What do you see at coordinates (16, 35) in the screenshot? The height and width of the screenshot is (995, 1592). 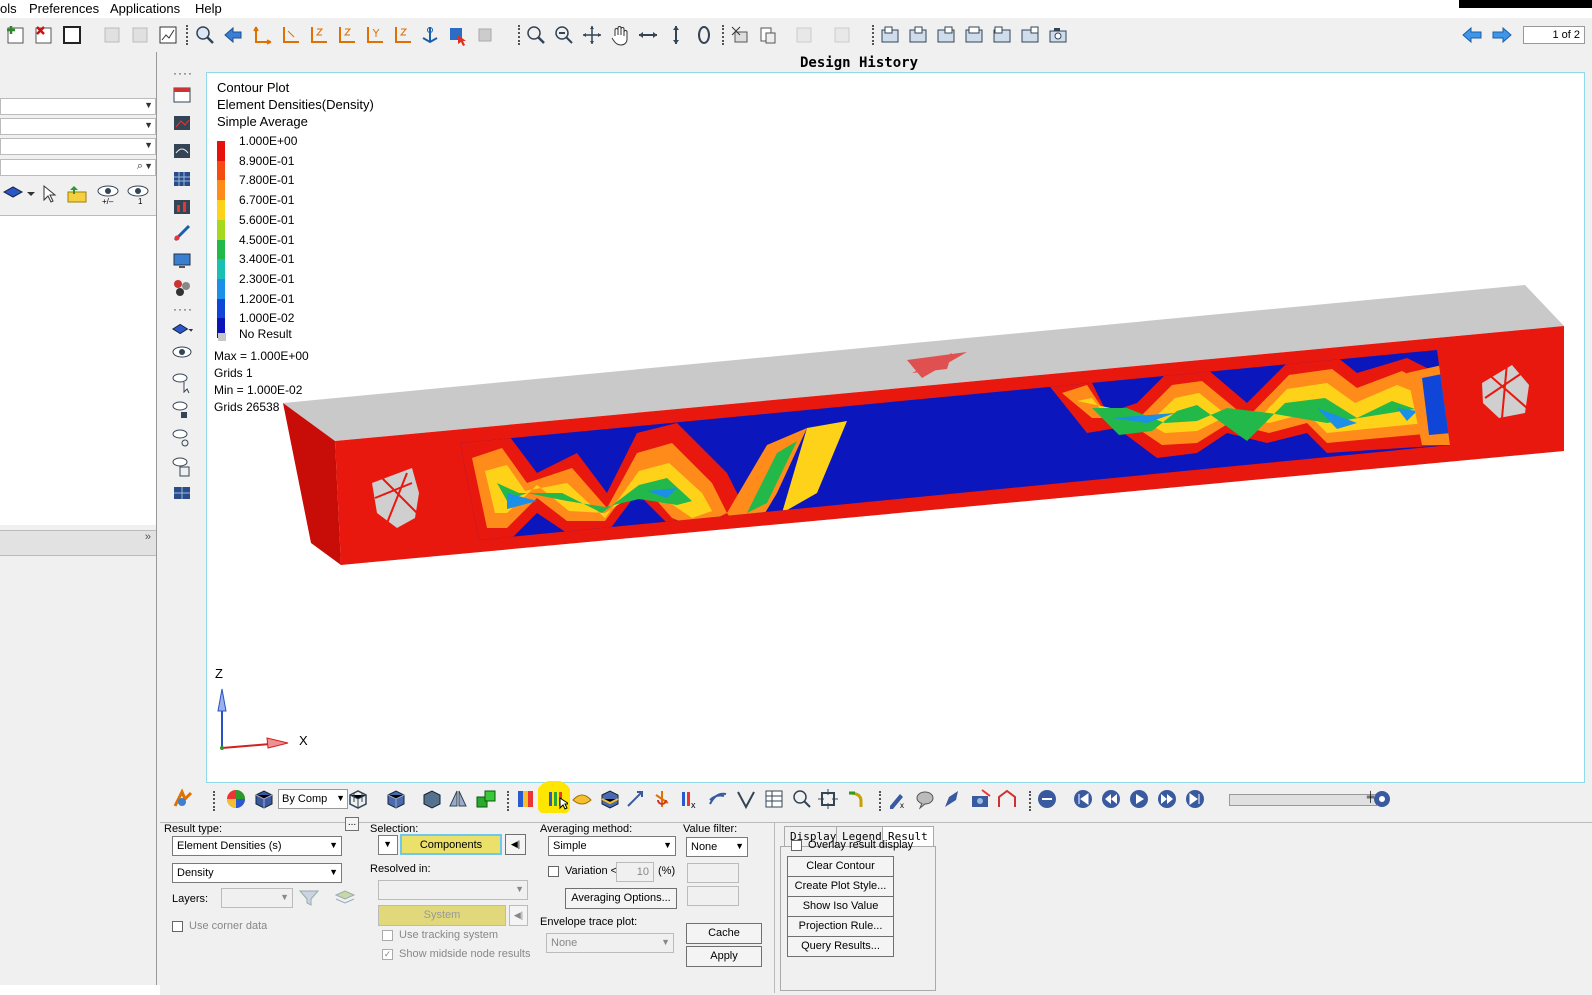 I see `add-model-icon` at bounding box center [16, 35].